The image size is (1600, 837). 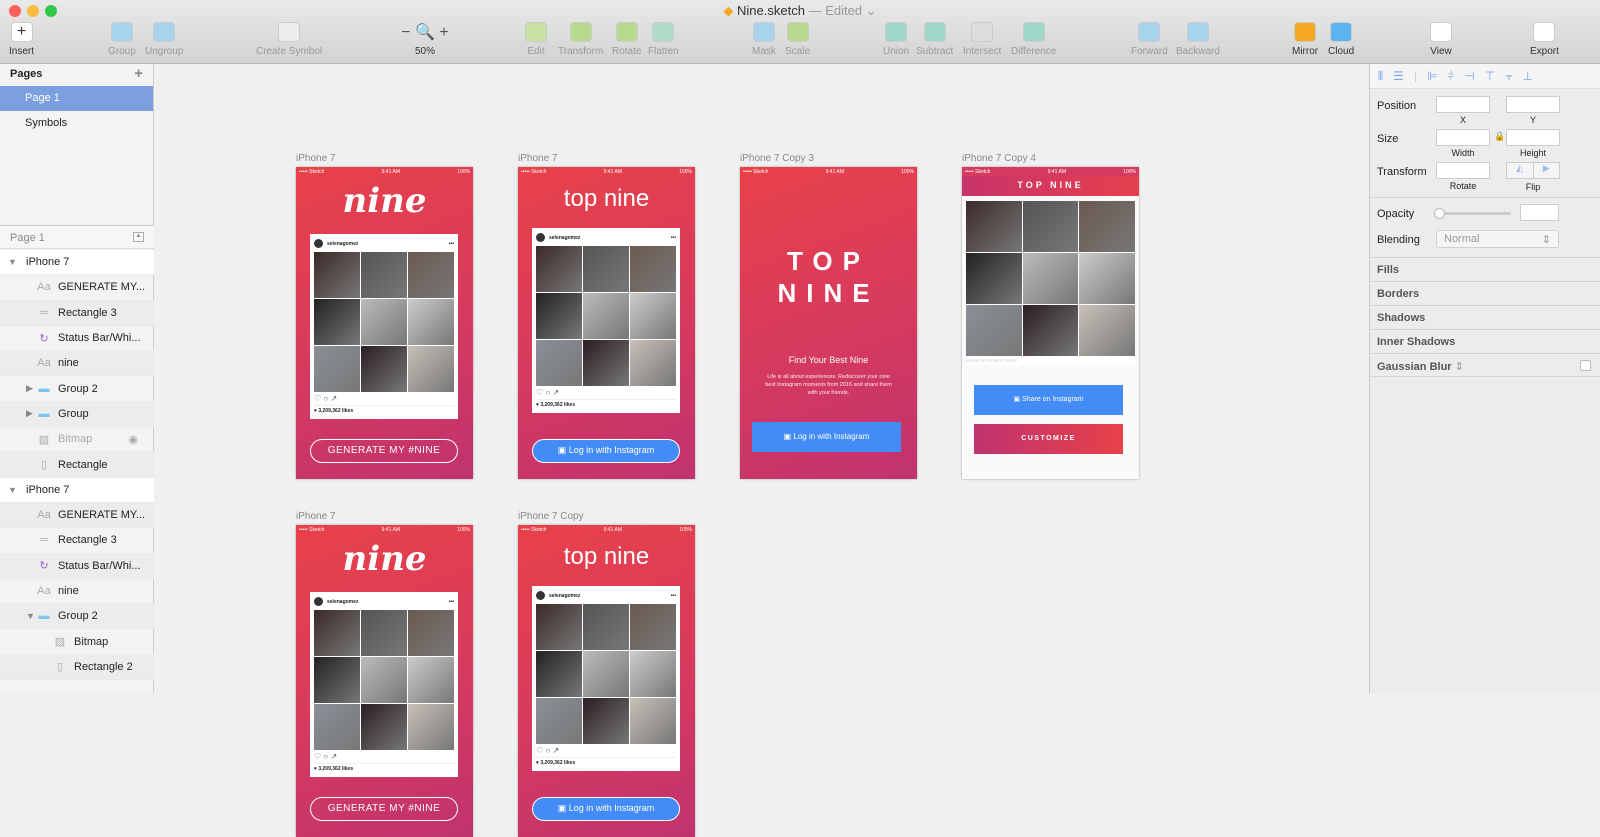 I want to click on layer-item: ▨ Bitmap, so click(x=77, y=642).